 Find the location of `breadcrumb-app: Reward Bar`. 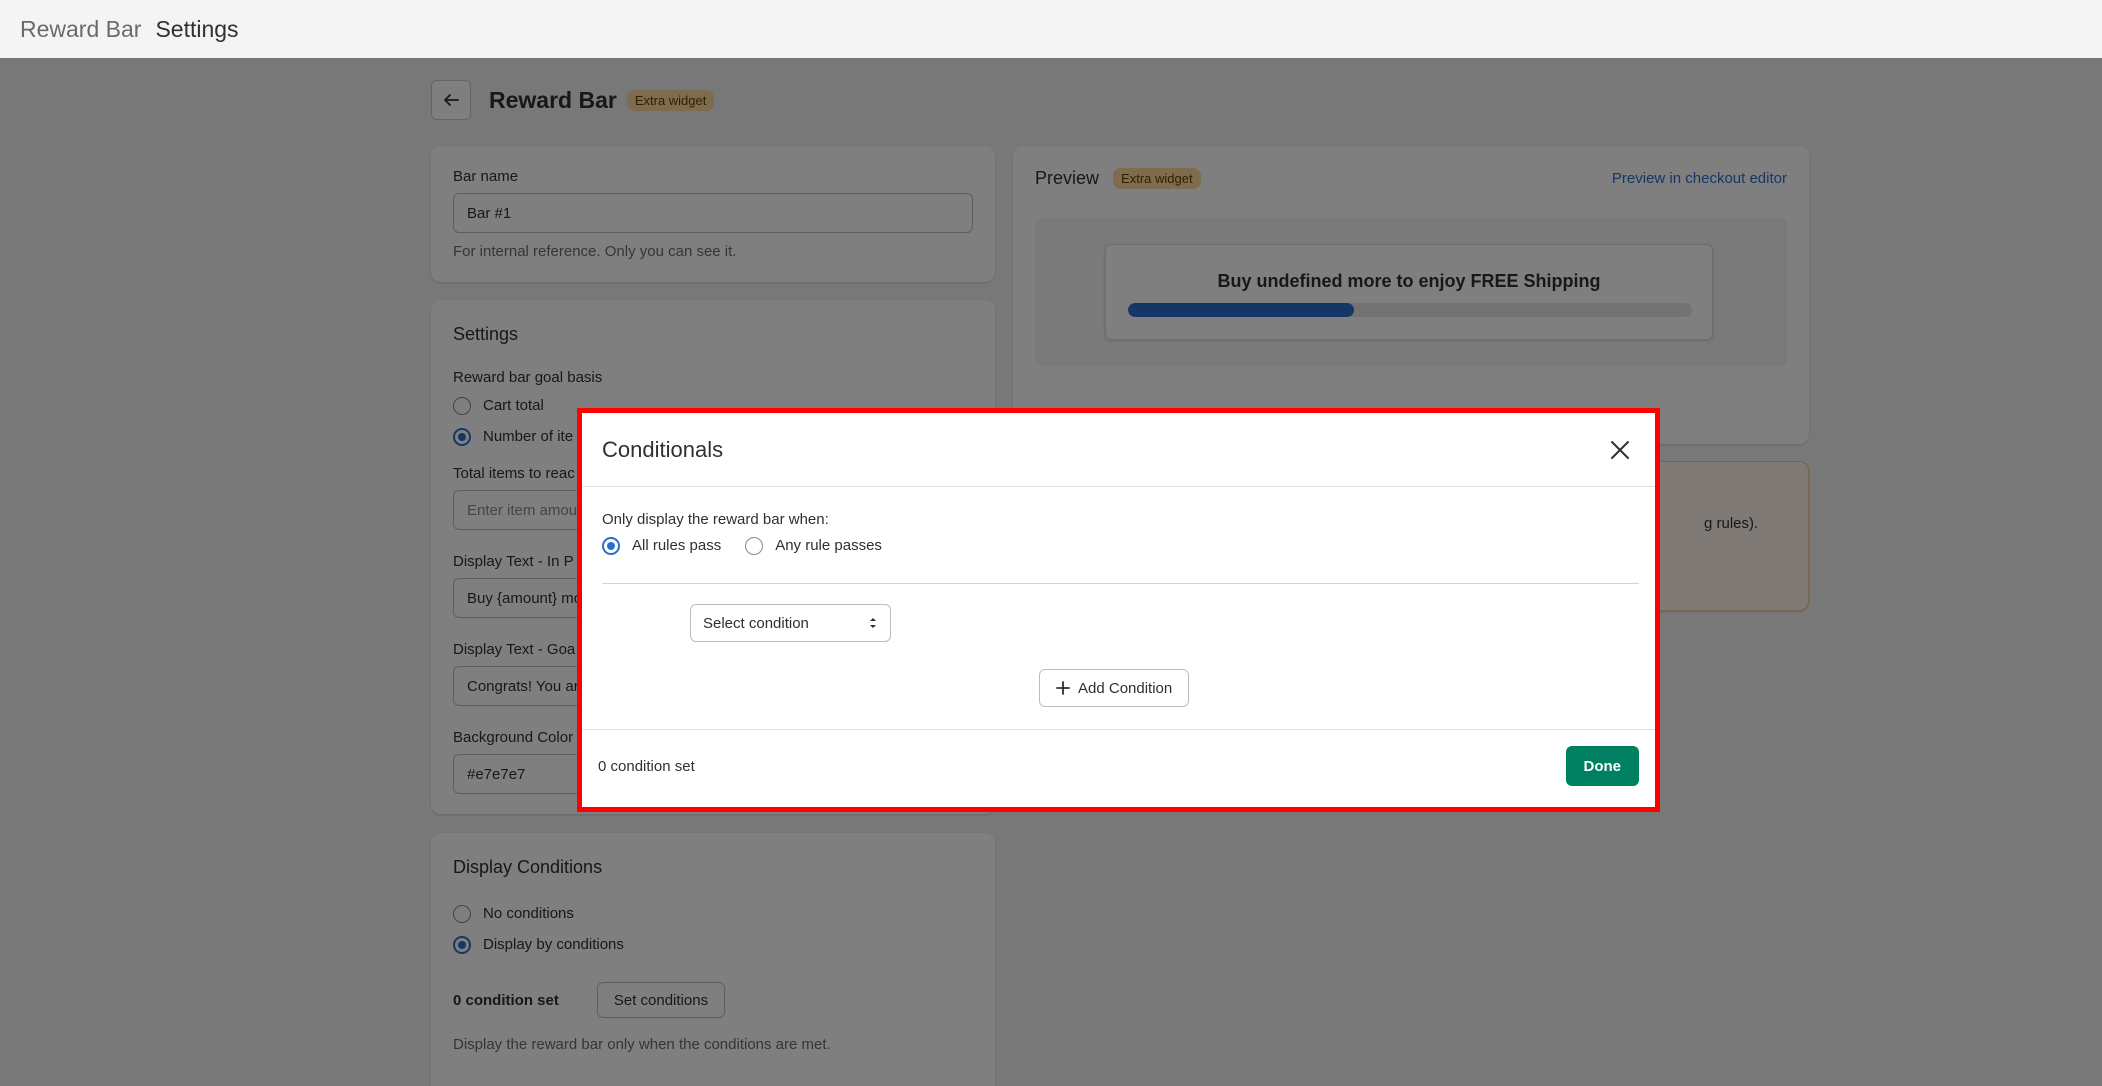

breadcrumb-app: Reward Bar is located at coordinates (80, 29).